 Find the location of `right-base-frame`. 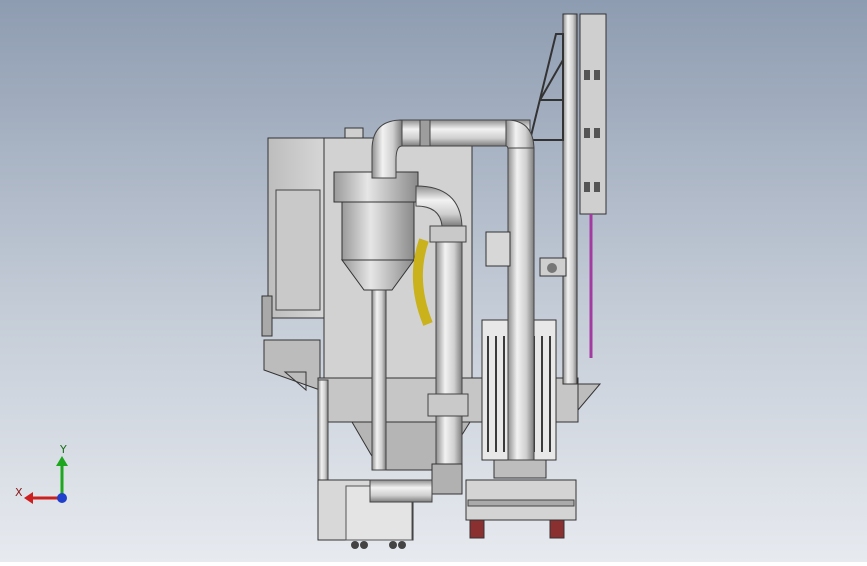

right-base-frame is located at coordinates (521, 509).